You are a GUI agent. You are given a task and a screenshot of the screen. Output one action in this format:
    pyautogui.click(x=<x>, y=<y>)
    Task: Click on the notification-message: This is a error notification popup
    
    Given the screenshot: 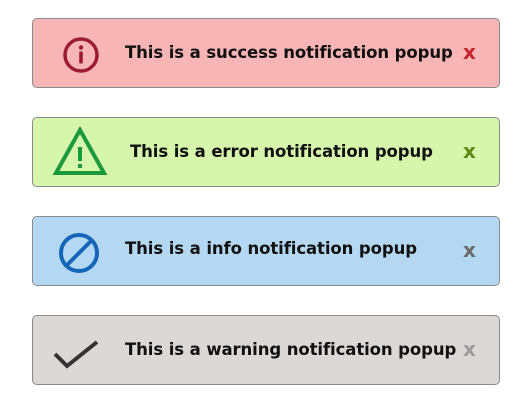 What is the action you would take?
    pyautogui.click(x=281, y=151)
    